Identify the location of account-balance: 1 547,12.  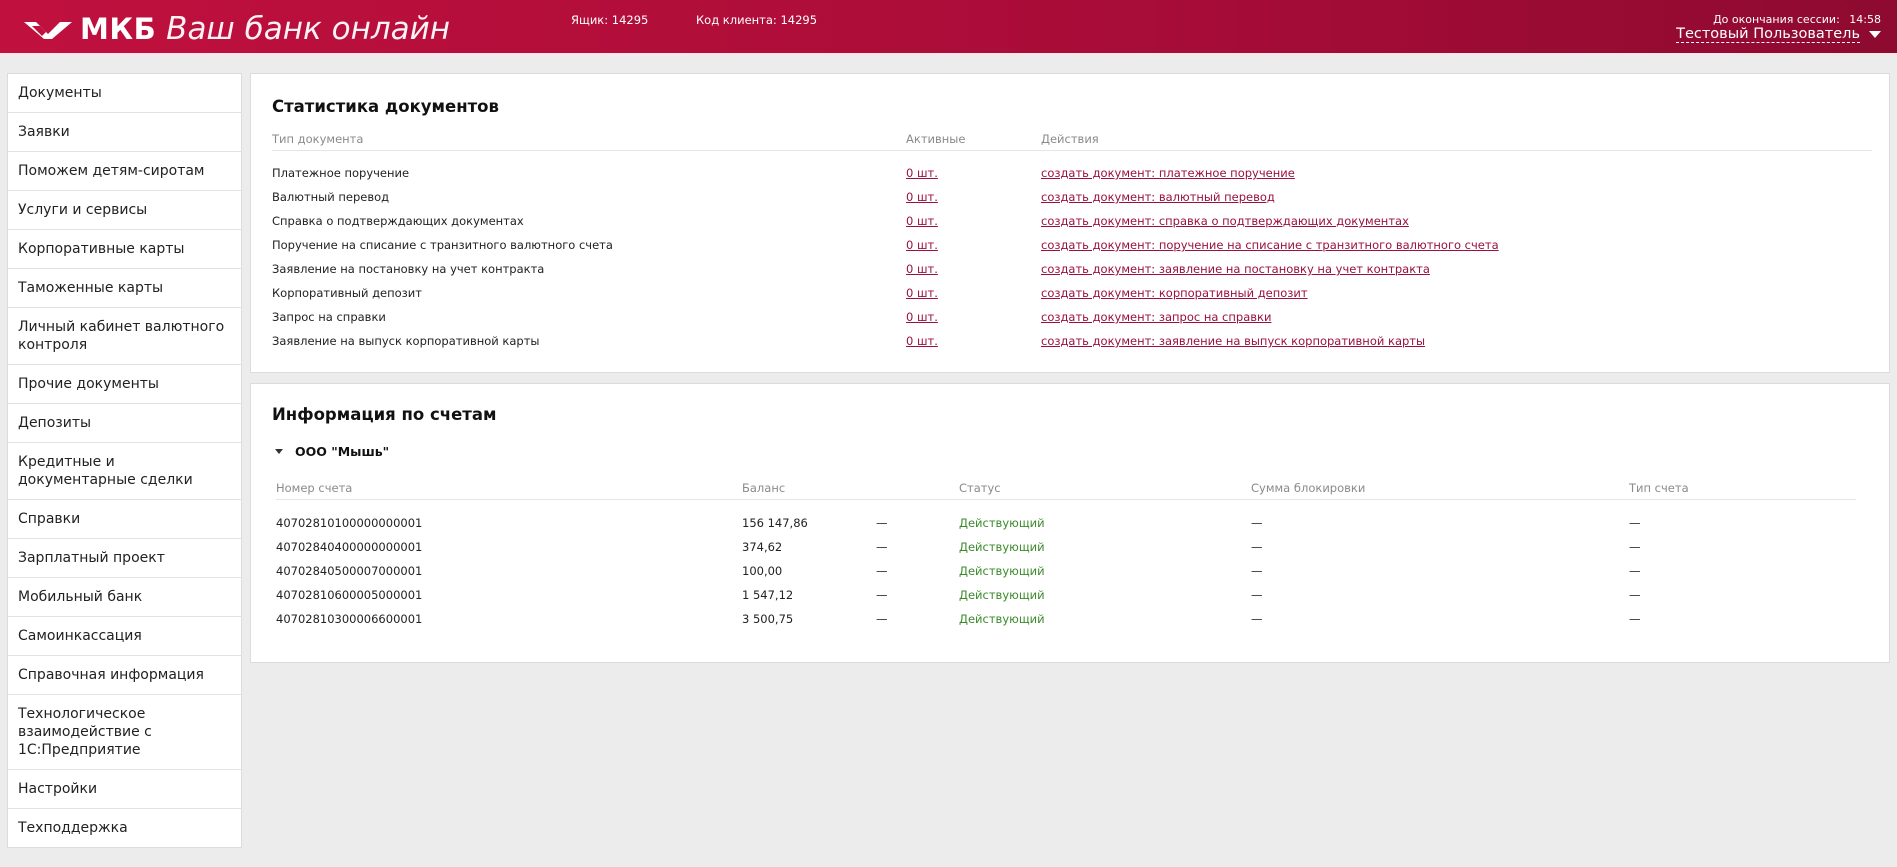
(768, 595).